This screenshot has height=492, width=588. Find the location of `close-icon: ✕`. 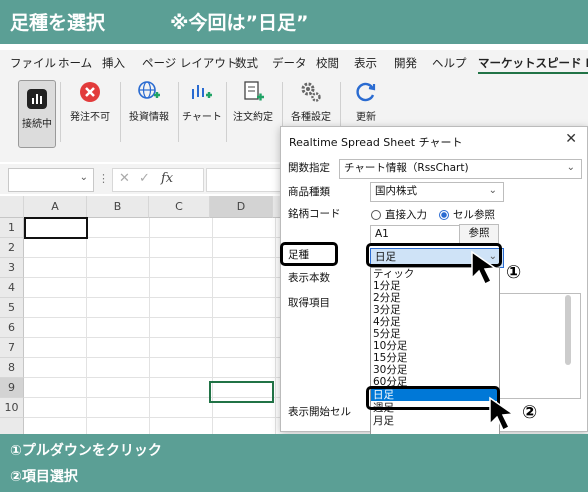

close-icon: ✕ is located at coordinates (571, 139).